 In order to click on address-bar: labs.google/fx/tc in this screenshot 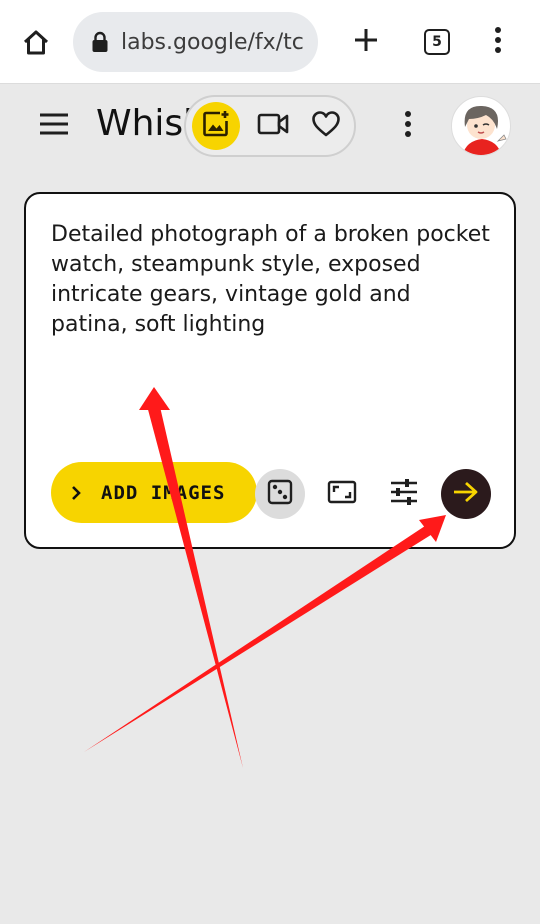, I will do `click(195, 42)`.